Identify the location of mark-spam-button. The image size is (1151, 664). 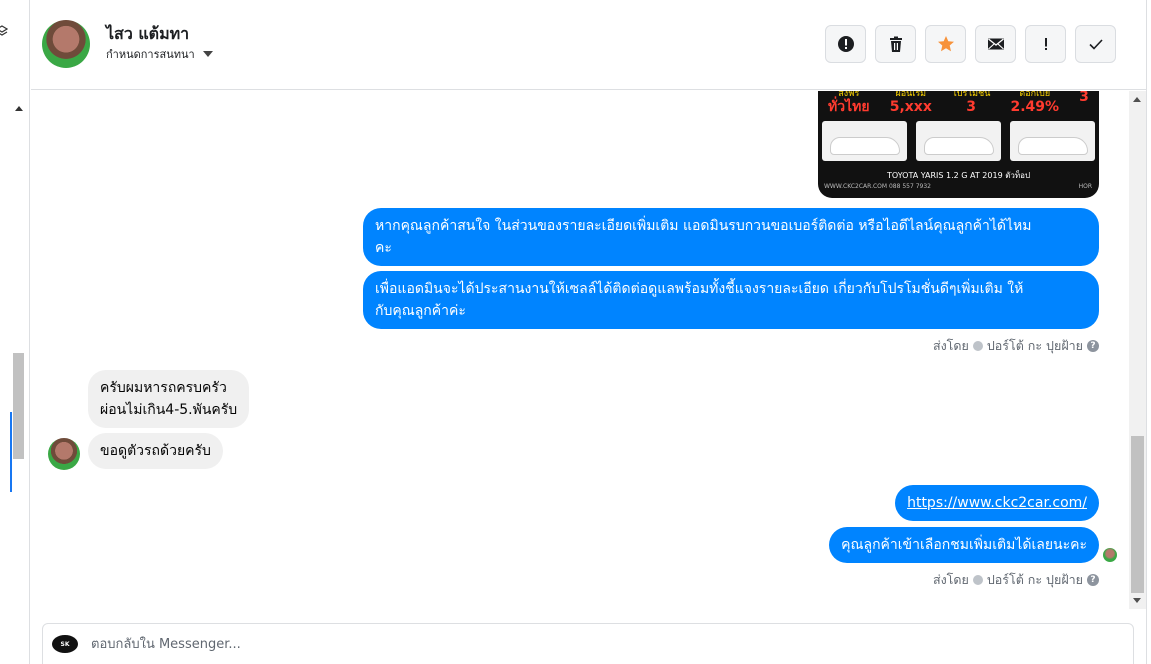
(845, 44).